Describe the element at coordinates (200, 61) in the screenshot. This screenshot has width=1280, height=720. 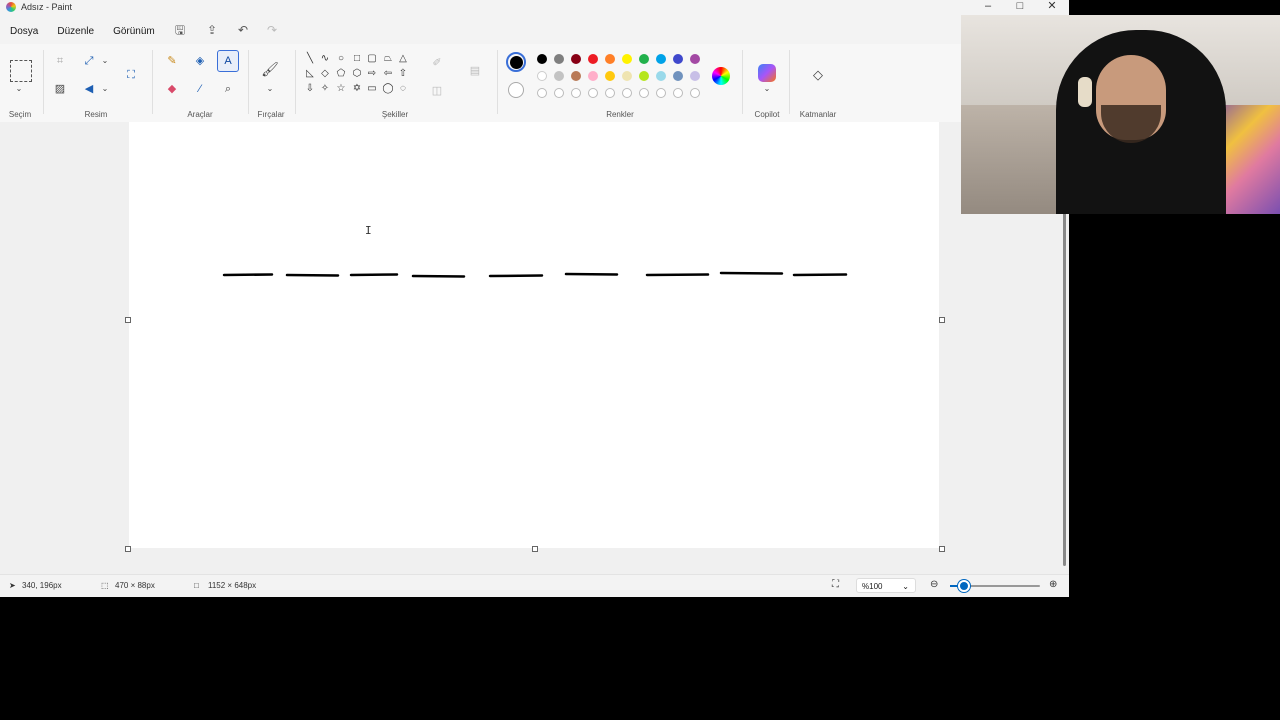
I see `fill-bucket-icon: ◈` at that location.